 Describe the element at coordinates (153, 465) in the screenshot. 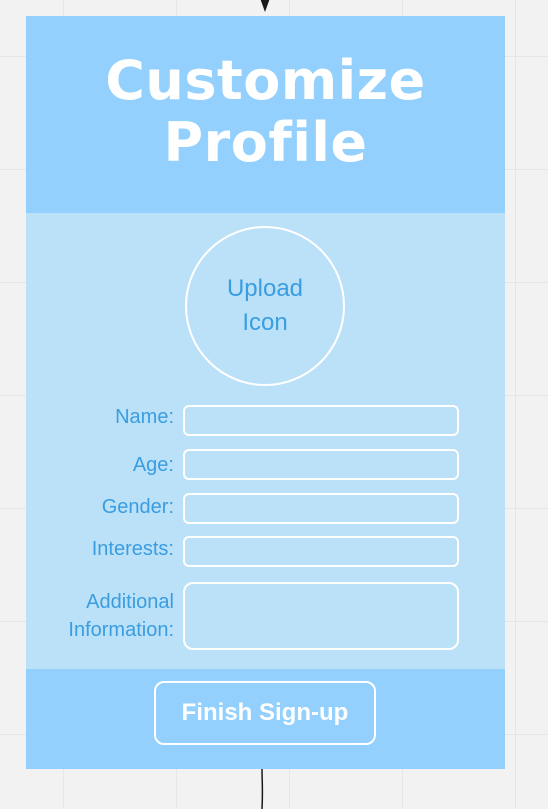

I see `age-label: Age:` at that location.